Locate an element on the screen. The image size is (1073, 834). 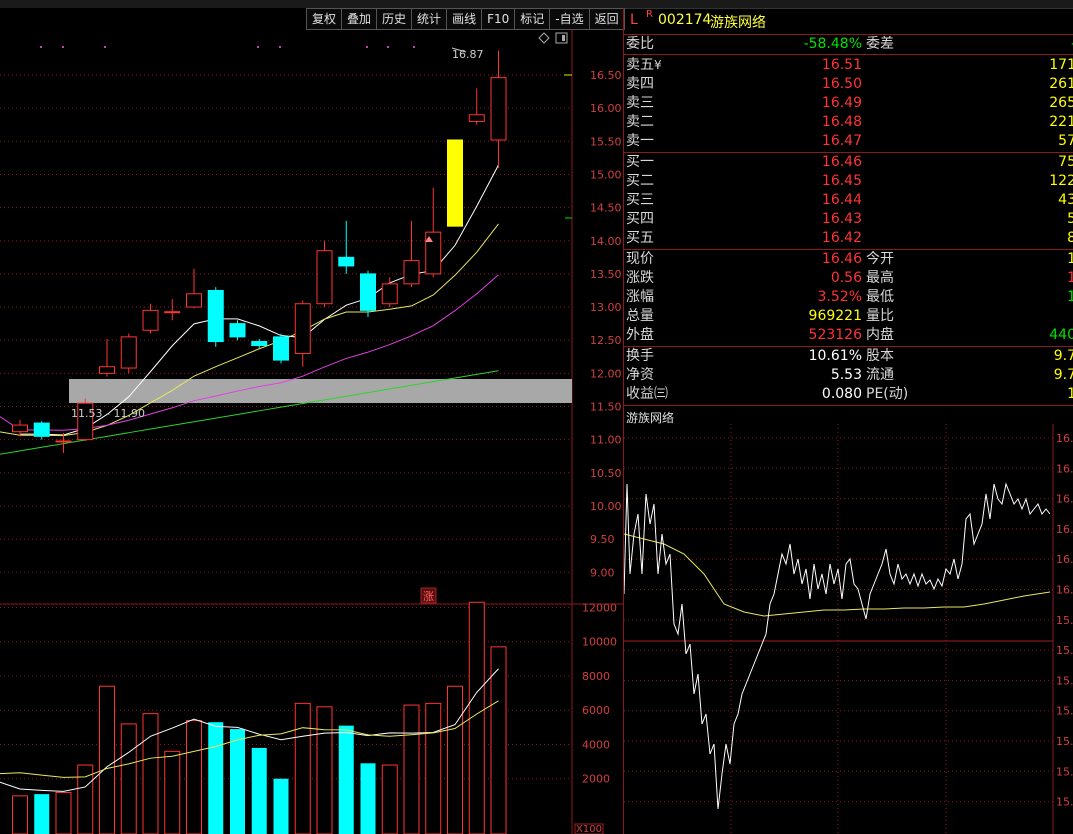
row-label: 卖四 is located at coordinates (640, 84).